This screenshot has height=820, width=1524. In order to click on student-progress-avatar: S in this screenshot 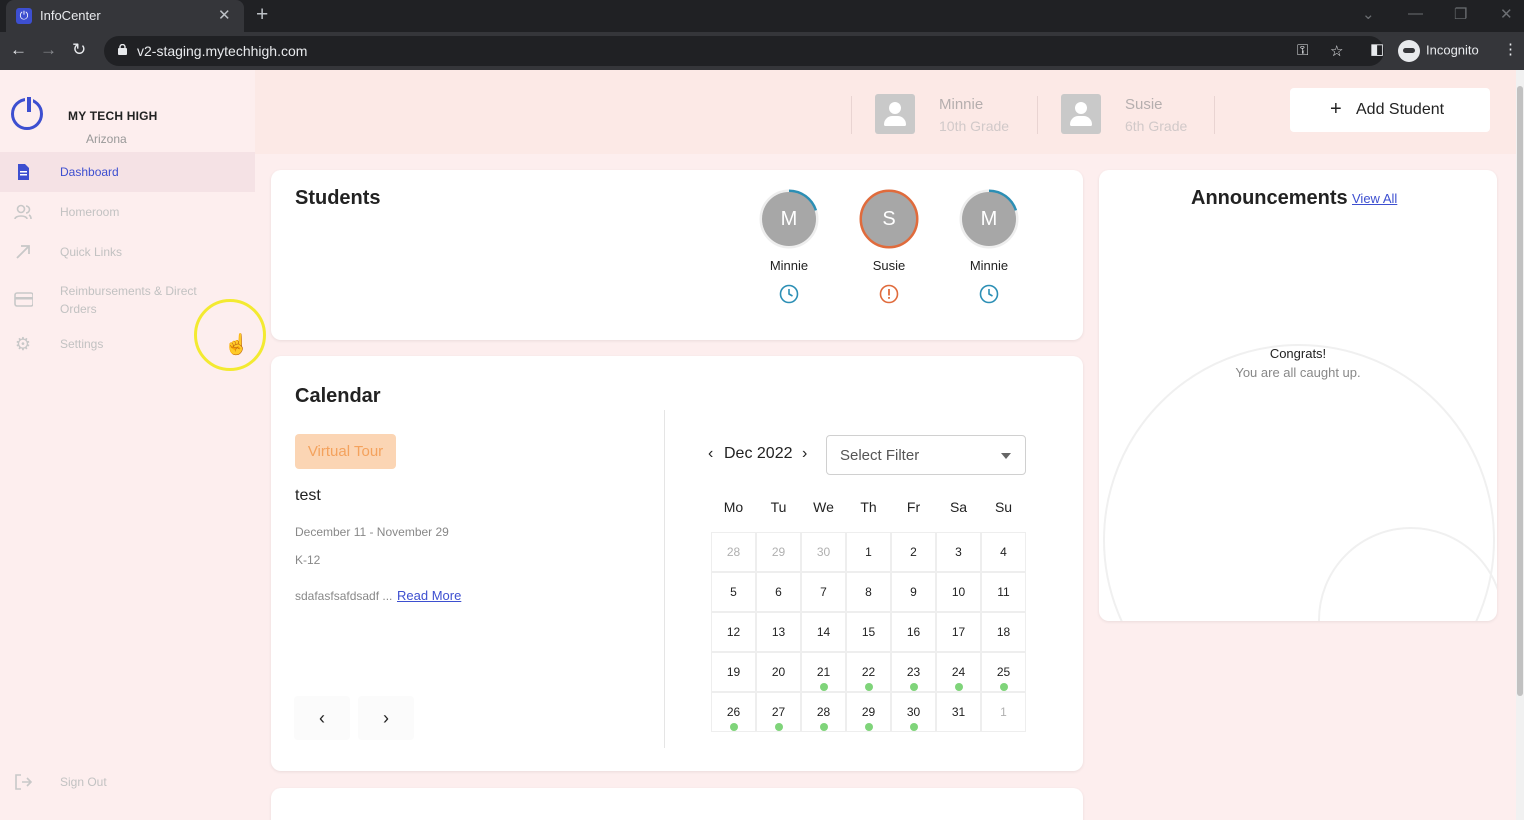, I will do `click(889, 219)`.